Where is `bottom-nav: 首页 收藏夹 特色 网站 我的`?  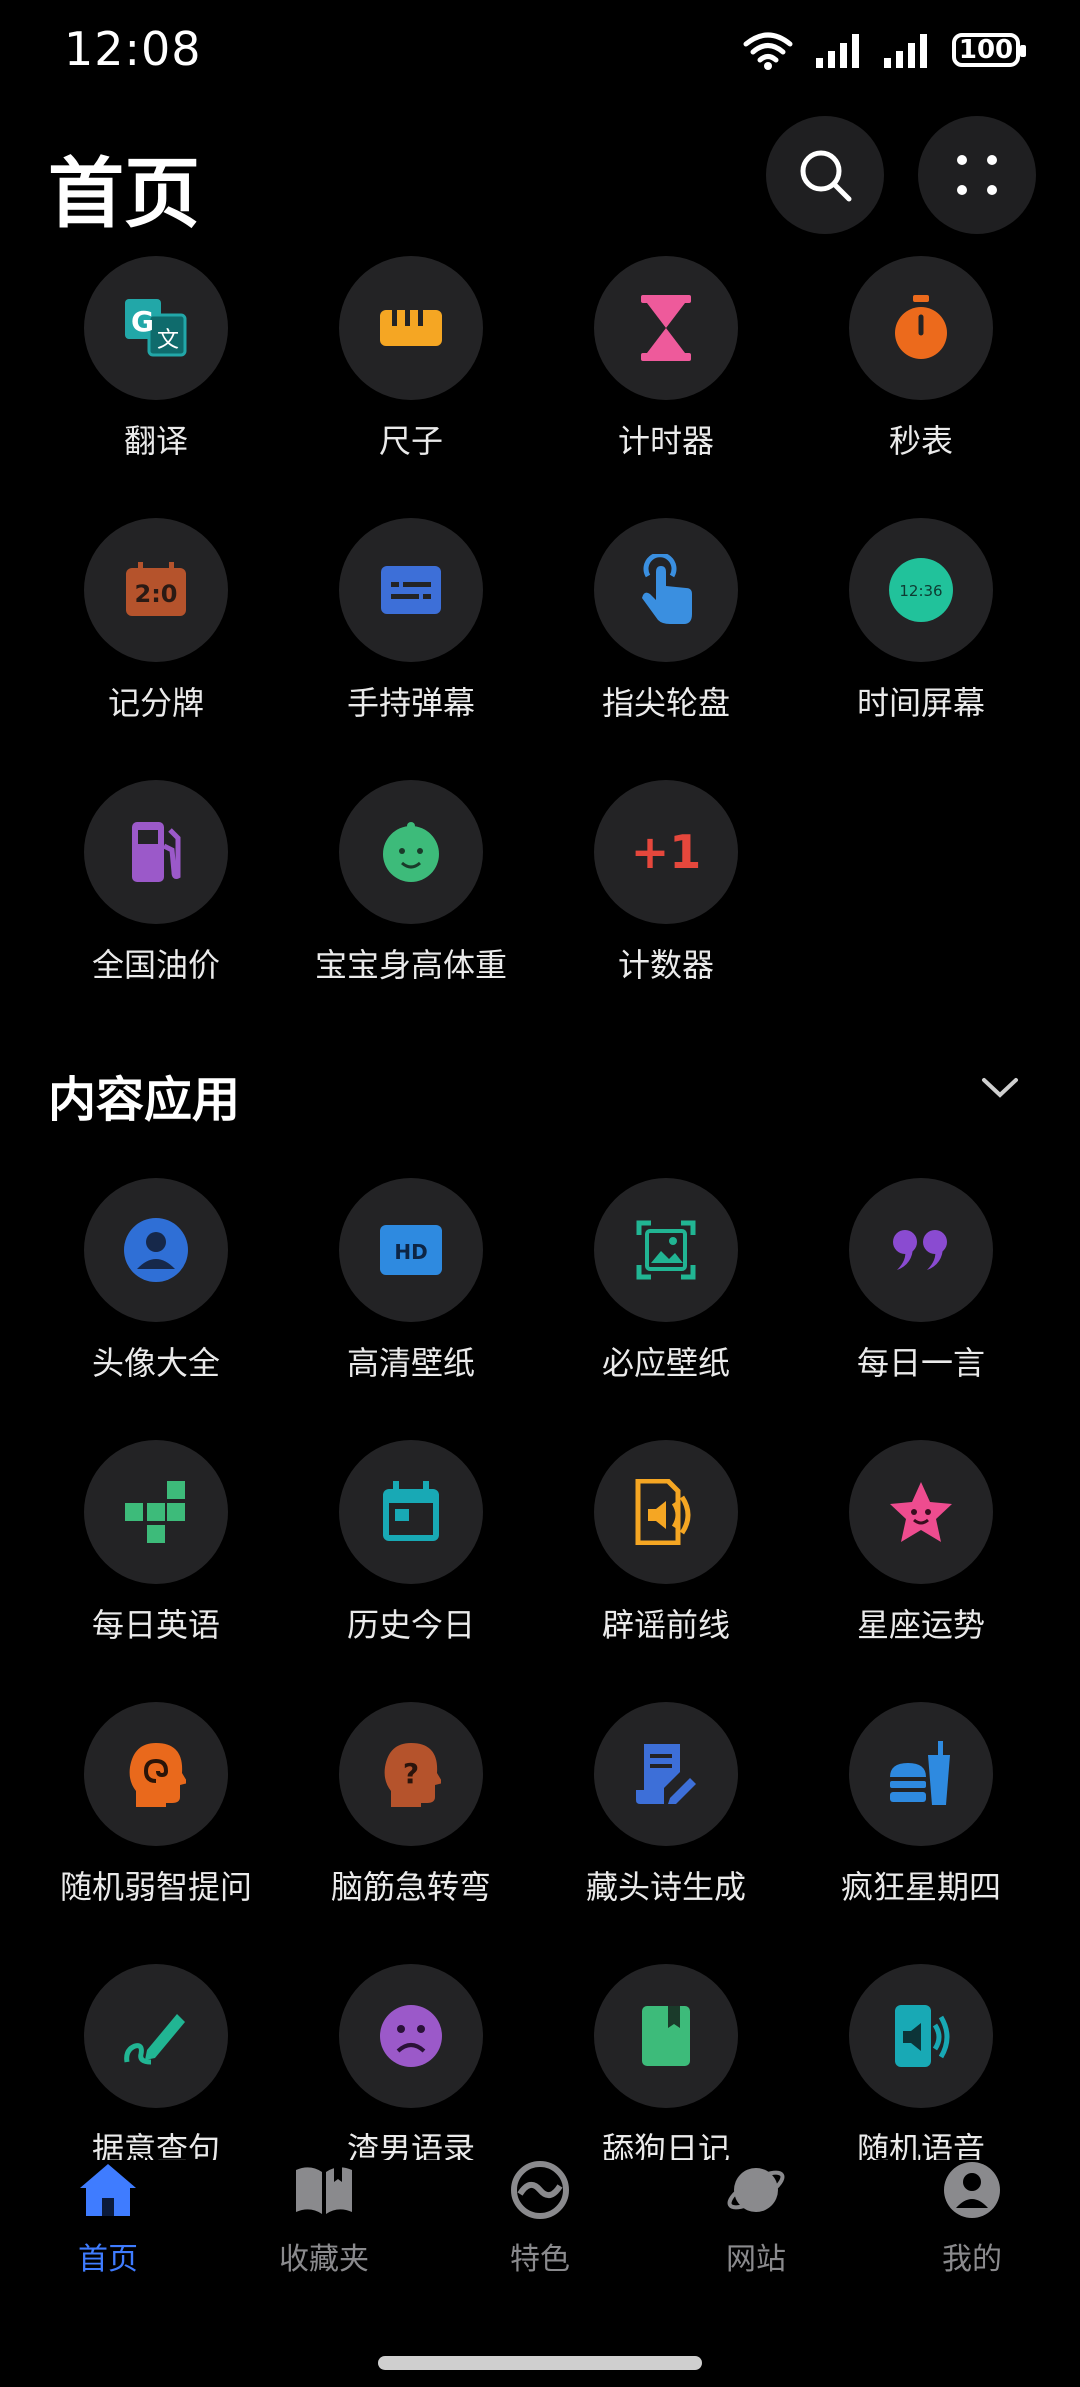 bottom-nav: 首页 收藏夹 特色 网站 我的 is located at coordinates (540, 2230).